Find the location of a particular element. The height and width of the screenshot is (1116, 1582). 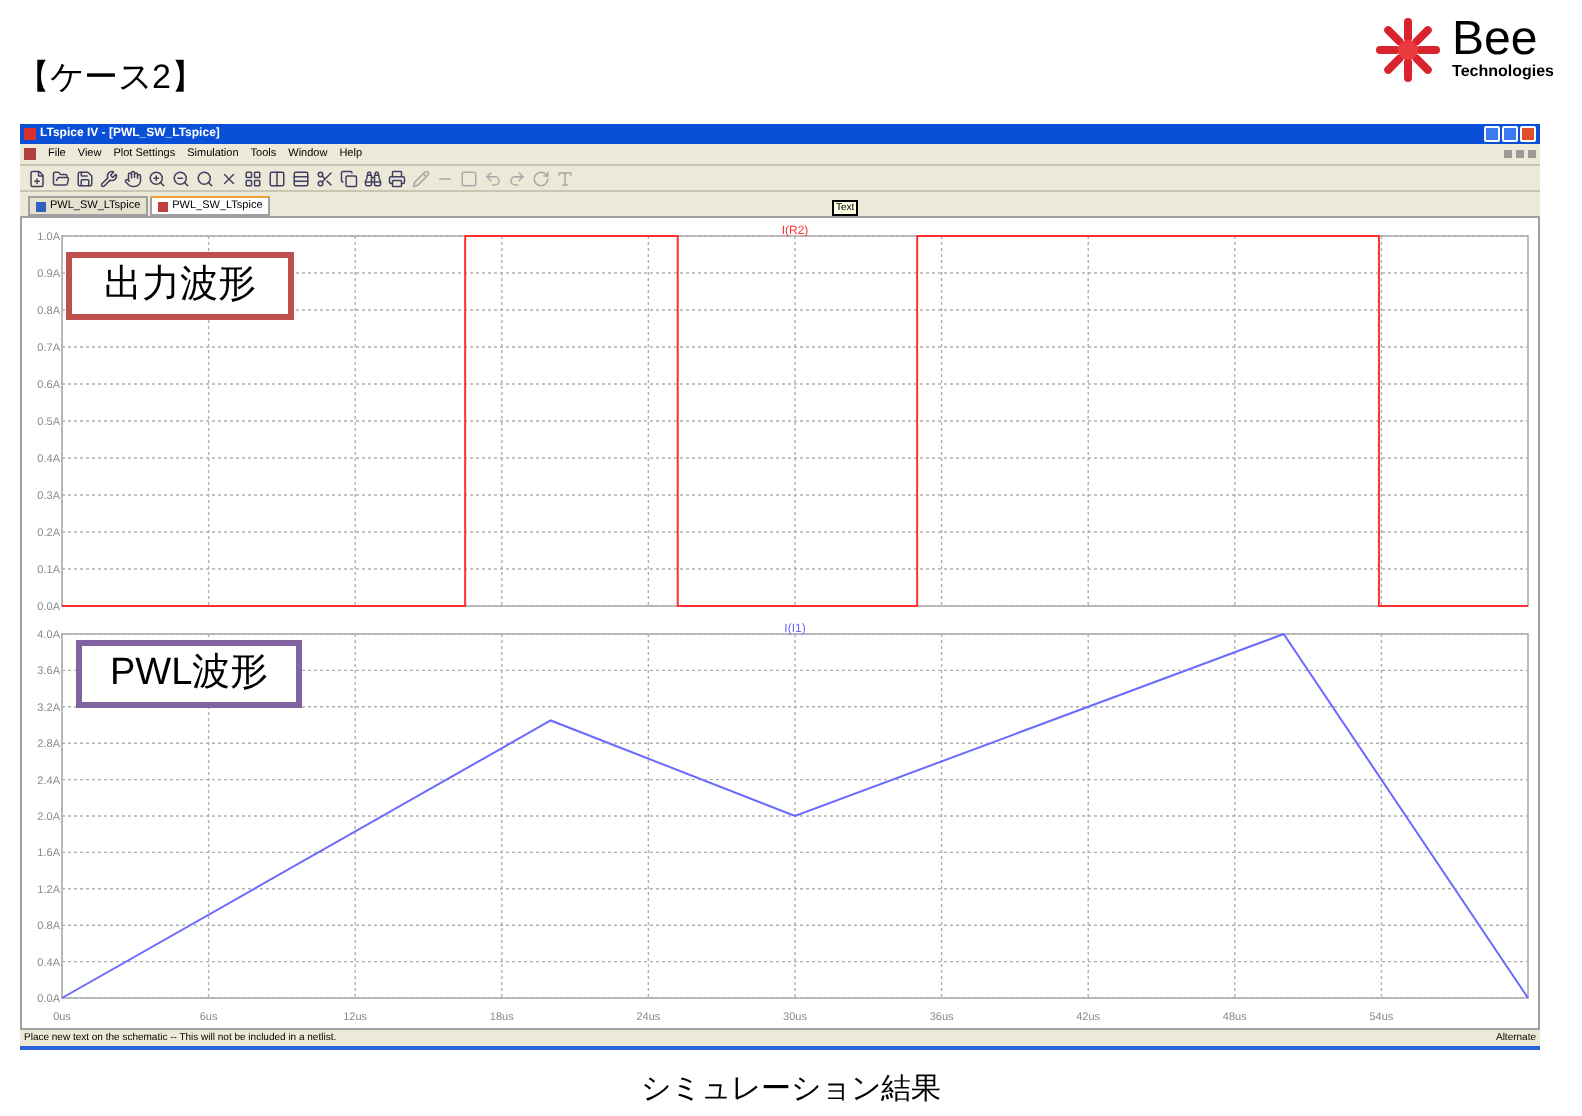

grid-icon is located at coordinates (253, 178).